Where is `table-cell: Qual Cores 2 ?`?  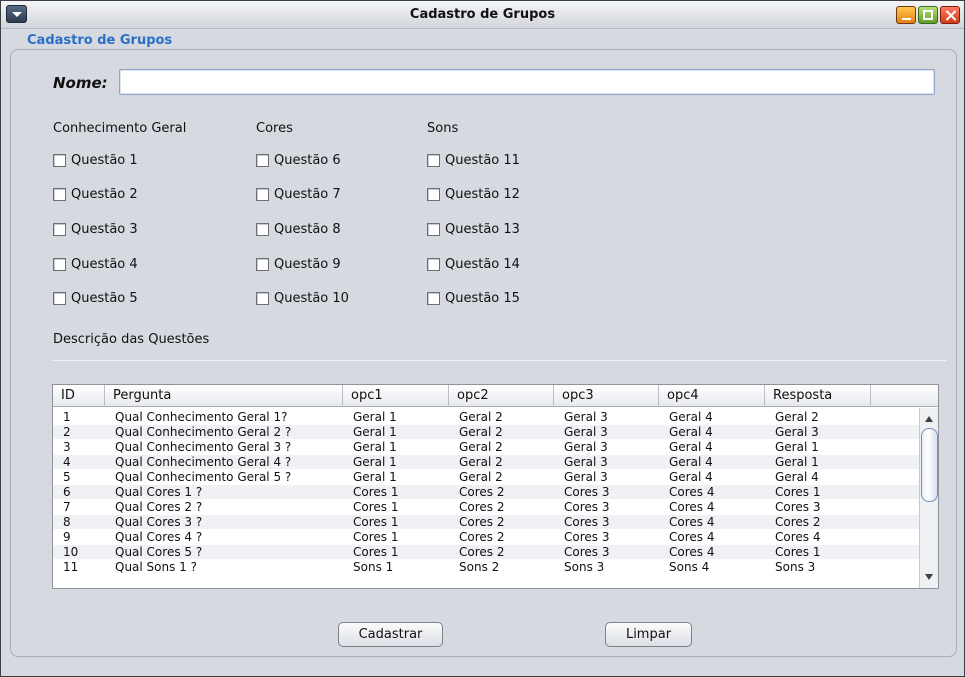 table-cell: Qual Cores 2 ? is located at coordinates (159, 507).